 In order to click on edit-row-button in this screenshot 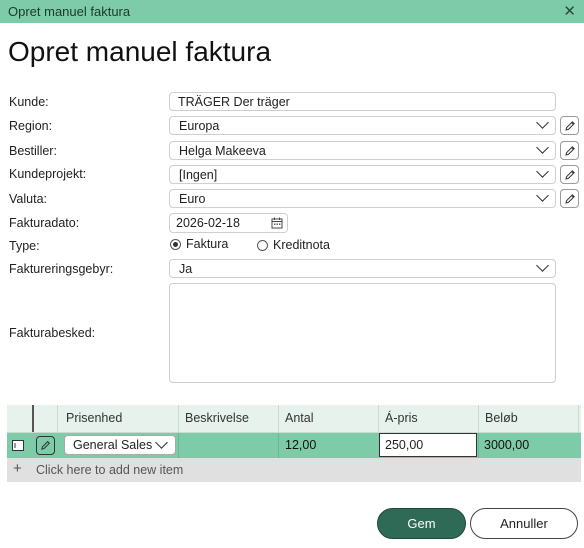, I will do `click(45, 445)`.